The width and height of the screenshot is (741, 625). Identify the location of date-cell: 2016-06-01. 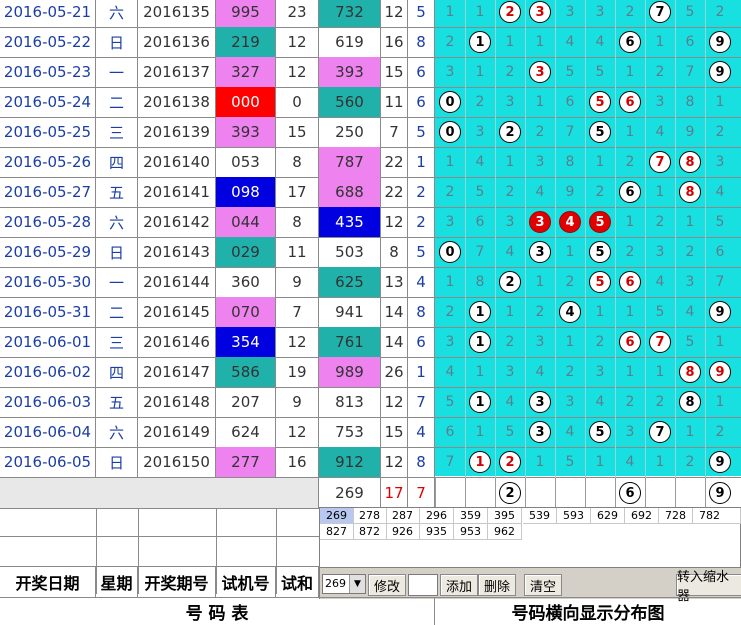
(48, 342).